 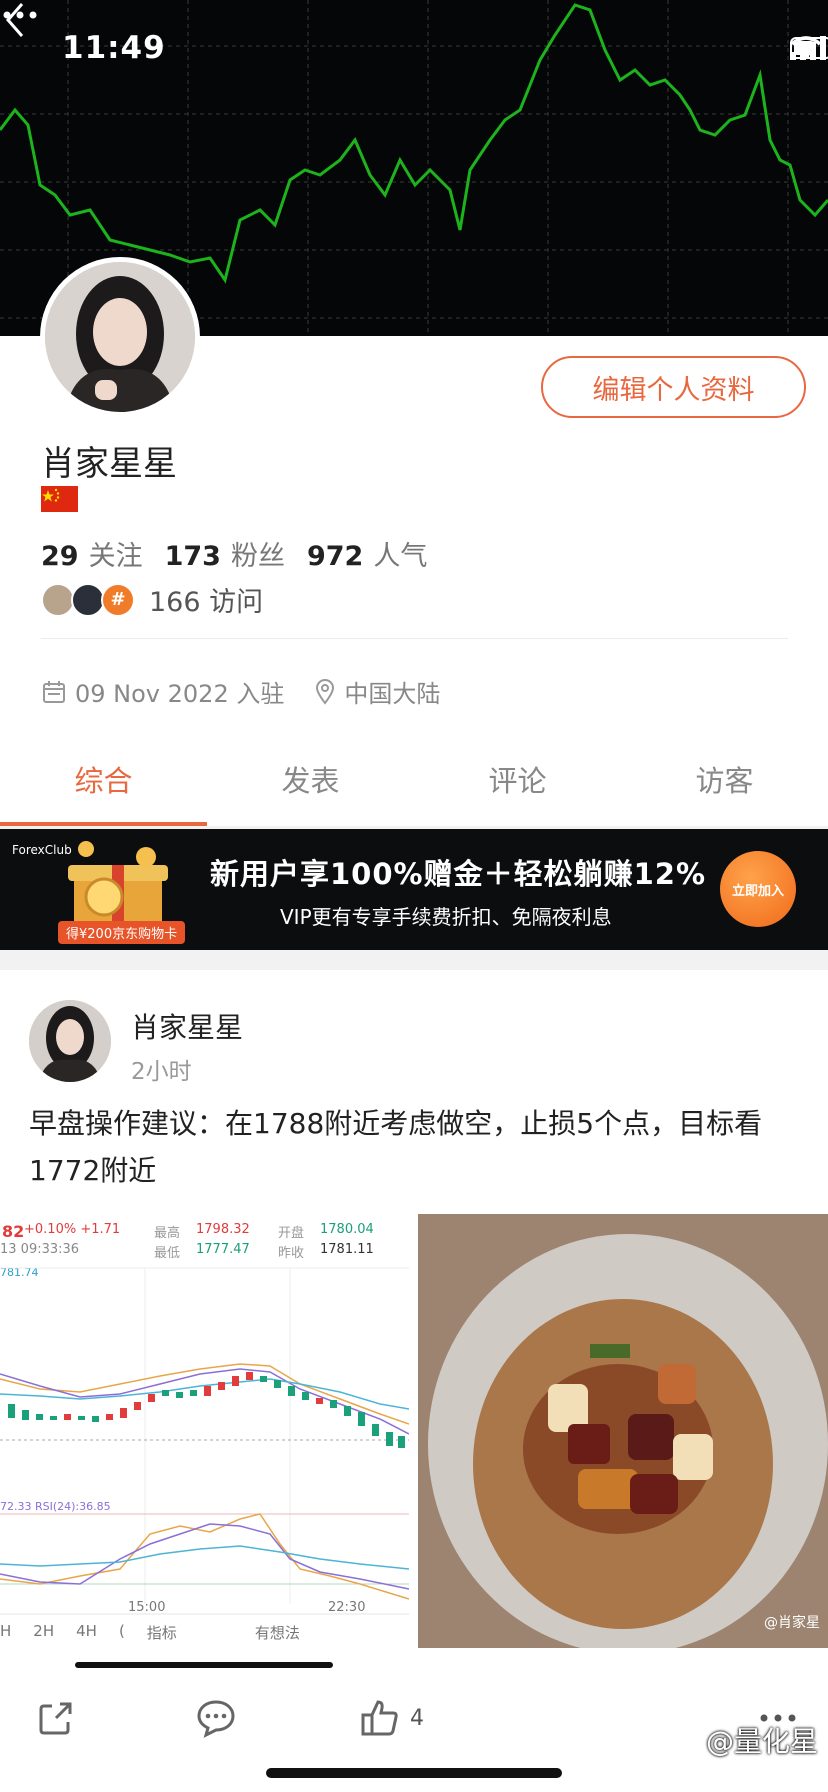 What do you see at coordinates (20, 15) in the screenshot?
I see `more-options-button` at bounding box center [20, 15].